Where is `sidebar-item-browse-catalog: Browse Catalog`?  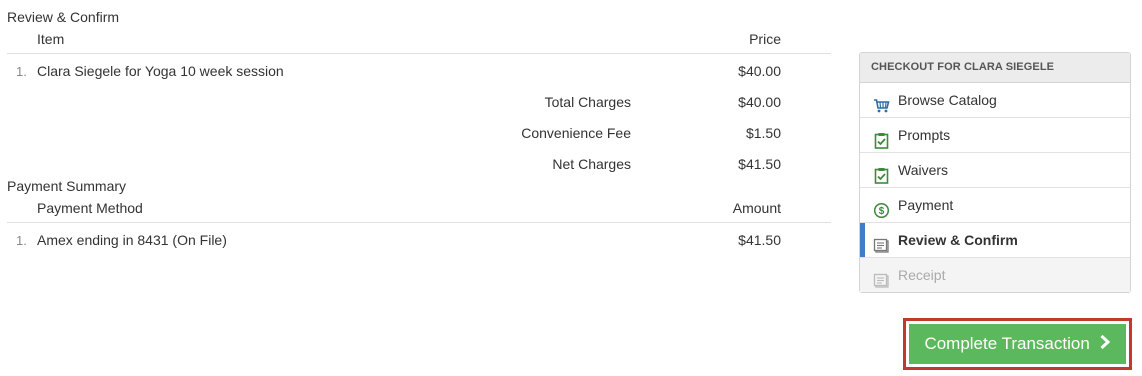
sidebar-item-browse-catalog: Browse Catalog is located at coordinates (995, 100).